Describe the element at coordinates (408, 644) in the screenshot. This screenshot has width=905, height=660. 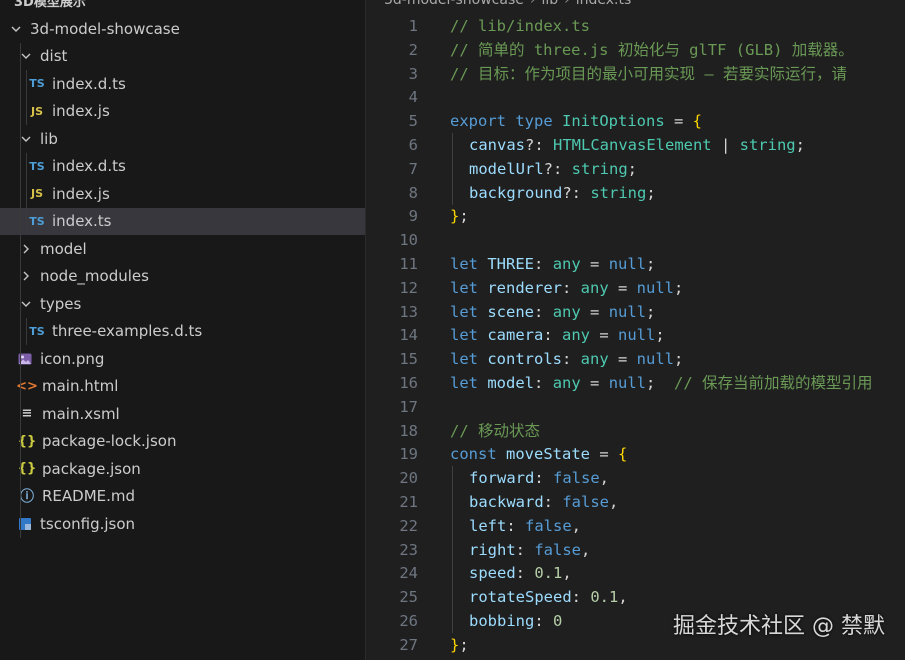
I see `line-number: 27` at that location.